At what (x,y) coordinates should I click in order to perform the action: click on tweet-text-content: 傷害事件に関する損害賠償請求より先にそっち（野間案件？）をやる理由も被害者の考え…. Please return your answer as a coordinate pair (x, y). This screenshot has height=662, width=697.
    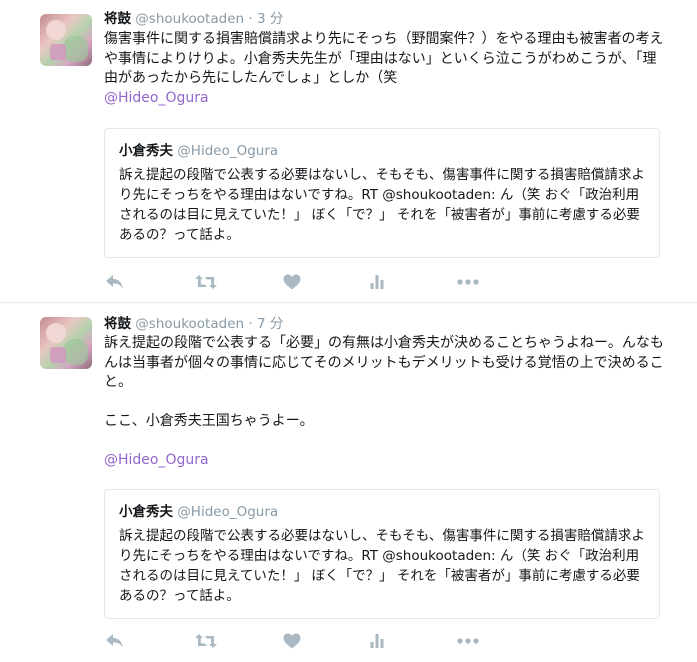
    Looking at the image, I should click on (384, 58).